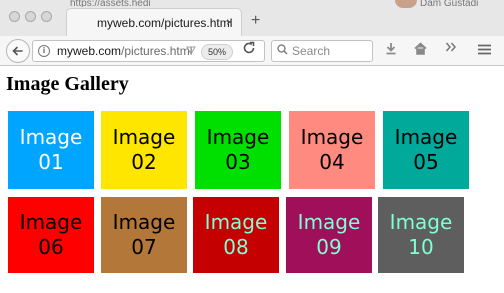 This screenshot has height=293, width=504. What do you see at coordinates (46, 16) in the screenshot?
I see `window-zoom-dot` at bounding box center [46, 16].